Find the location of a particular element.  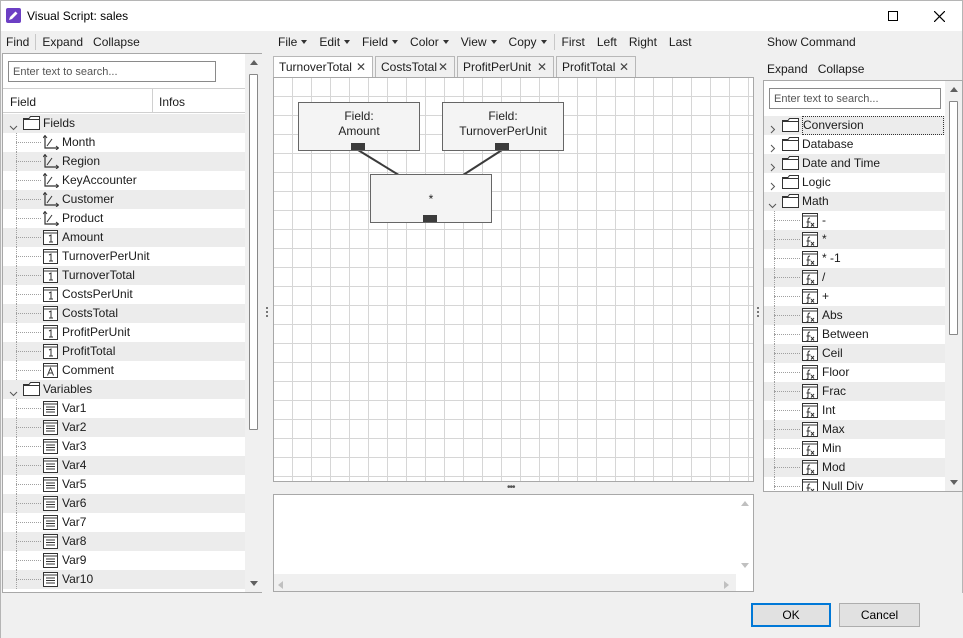

tree-item-var6: Var6 is located at coordinates (124, 503).